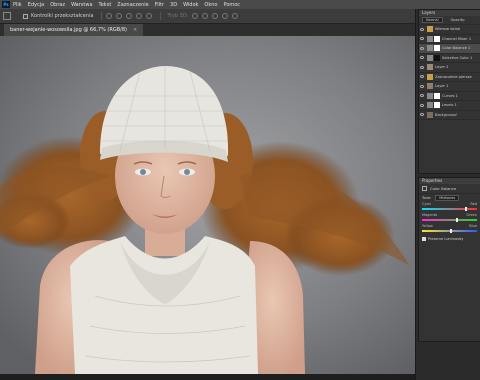 This screenshot has width=480, height=380. Describe the element at coordinates (149, 16) in the screenshot. I see `align-center-icon` at that location.